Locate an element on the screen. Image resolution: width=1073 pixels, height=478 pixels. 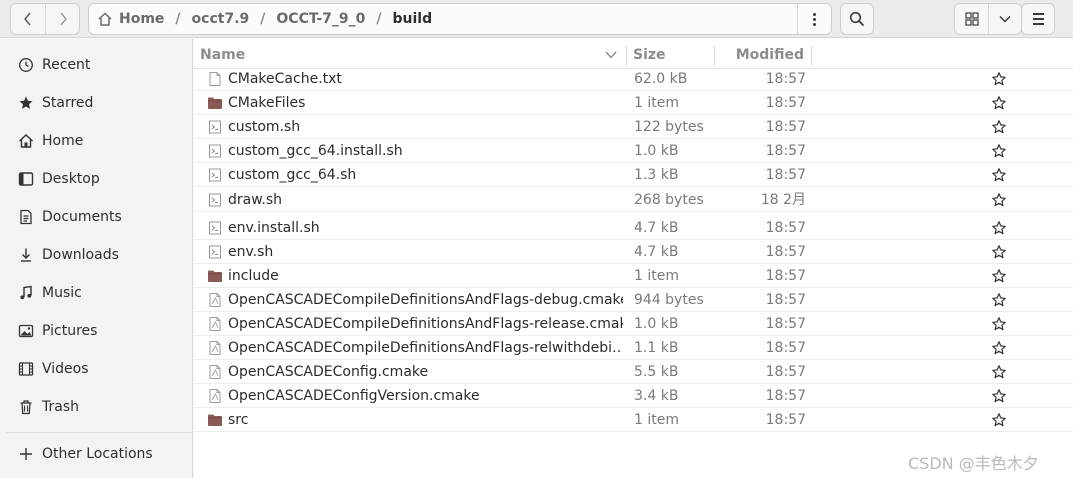
file-name: src is located at coordinates (238, 420).